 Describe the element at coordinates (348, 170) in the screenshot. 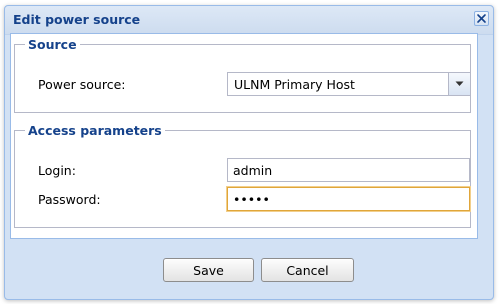

I see `login-field` at that location.